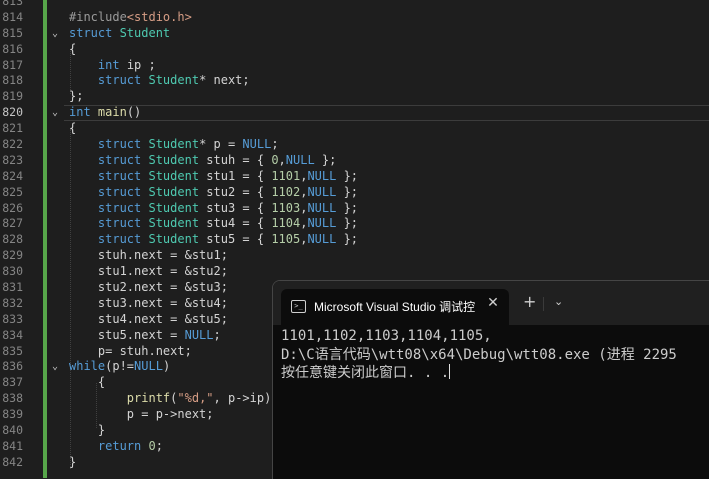 The width and height of the screenshot is (709, 479). I want to click on code-line: 821 {, so click(354, 129).